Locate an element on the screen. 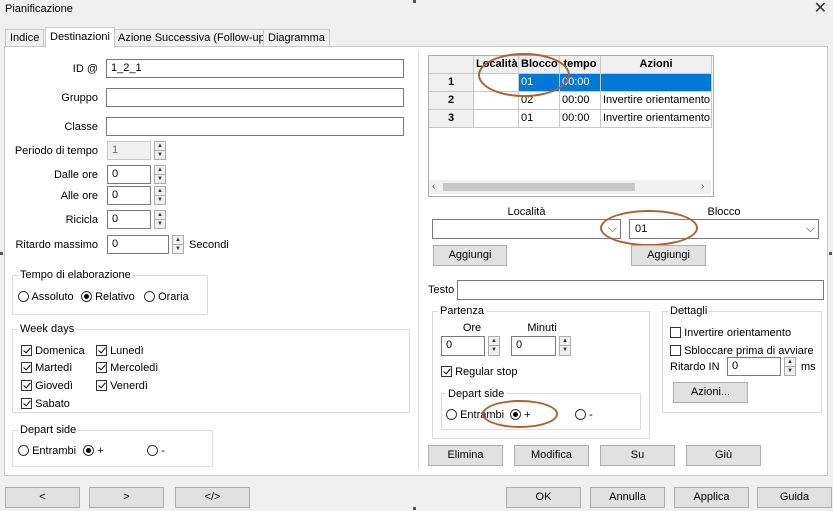 Image resolution: width=833 pixels, height=511 pixels. grid-horizontal-scrollbar: ‹ › is located at coordinates (570, 187).